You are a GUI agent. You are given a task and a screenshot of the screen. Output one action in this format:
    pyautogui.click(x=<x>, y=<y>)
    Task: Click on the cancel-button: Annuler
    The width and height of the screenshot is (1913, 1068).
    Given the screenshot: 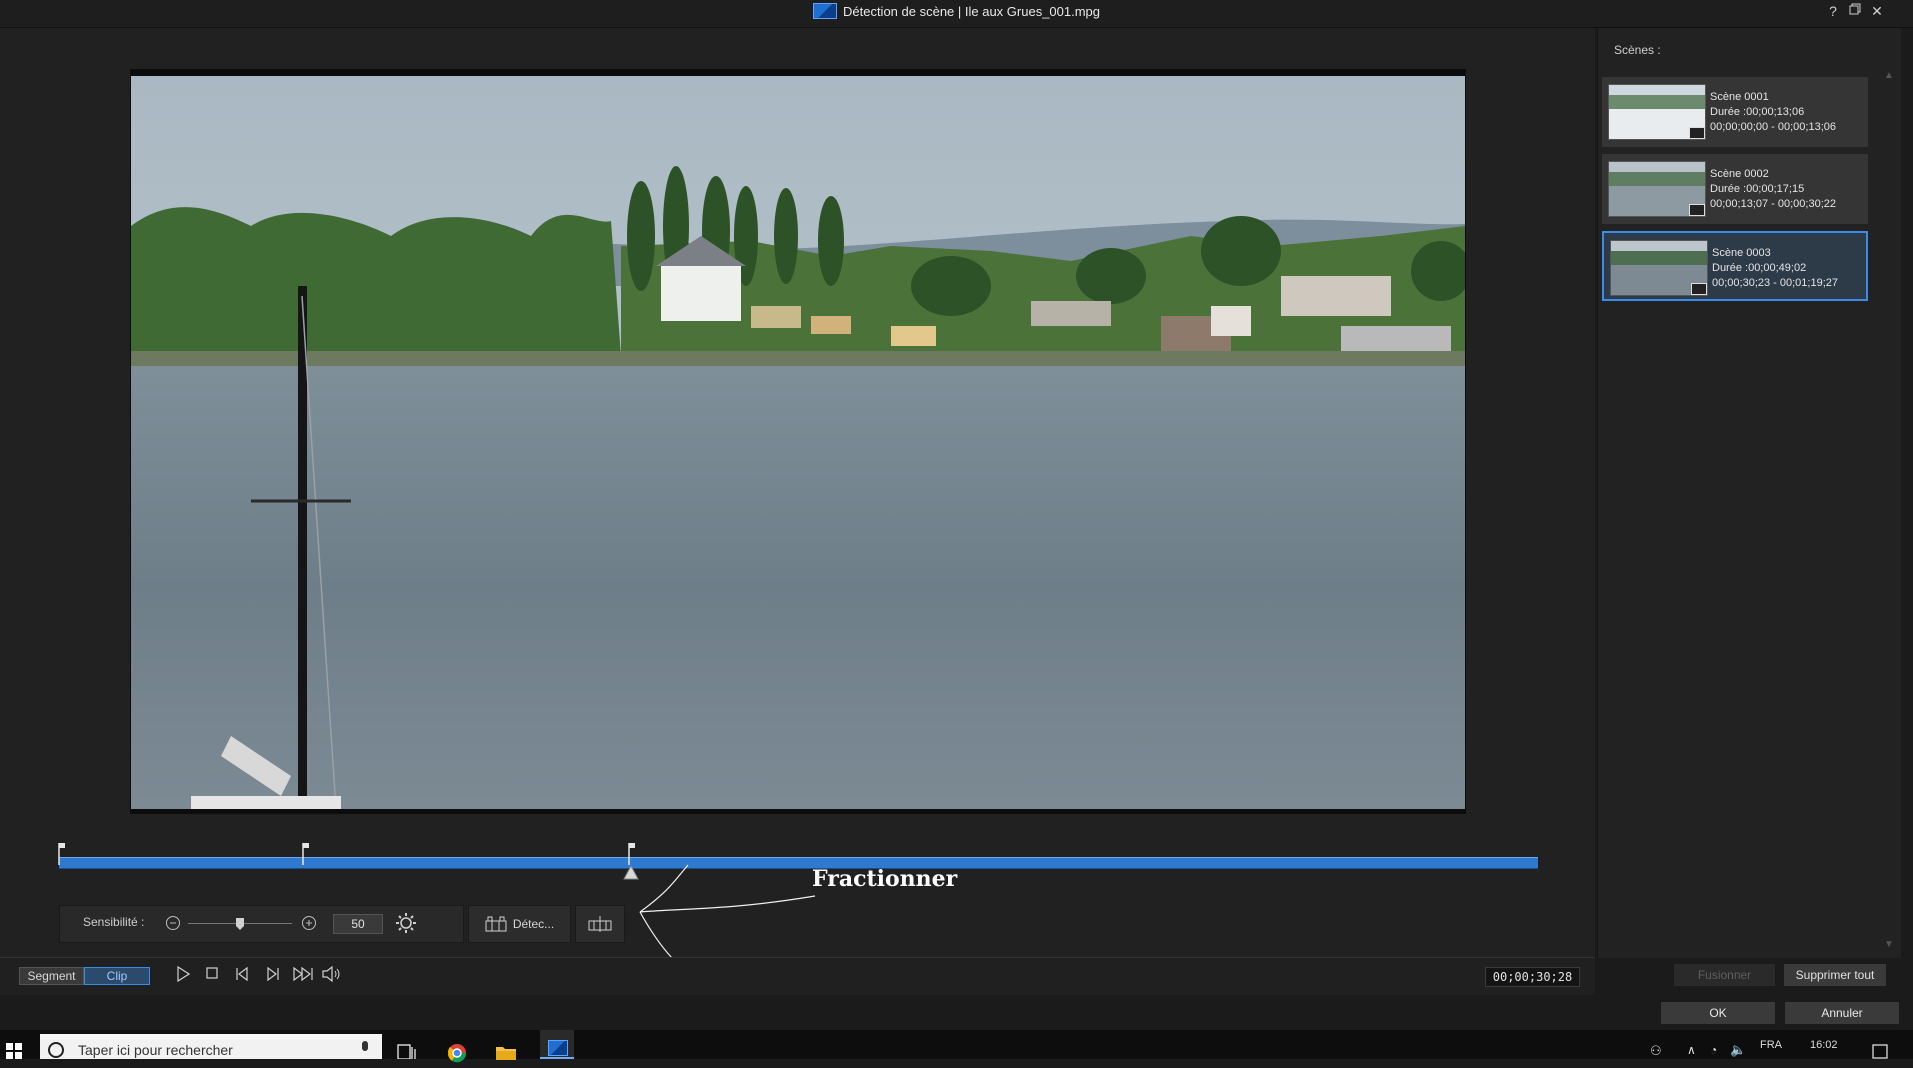 What is the action you would take?
    pyautogui.click(x=1842, y=1013)
    